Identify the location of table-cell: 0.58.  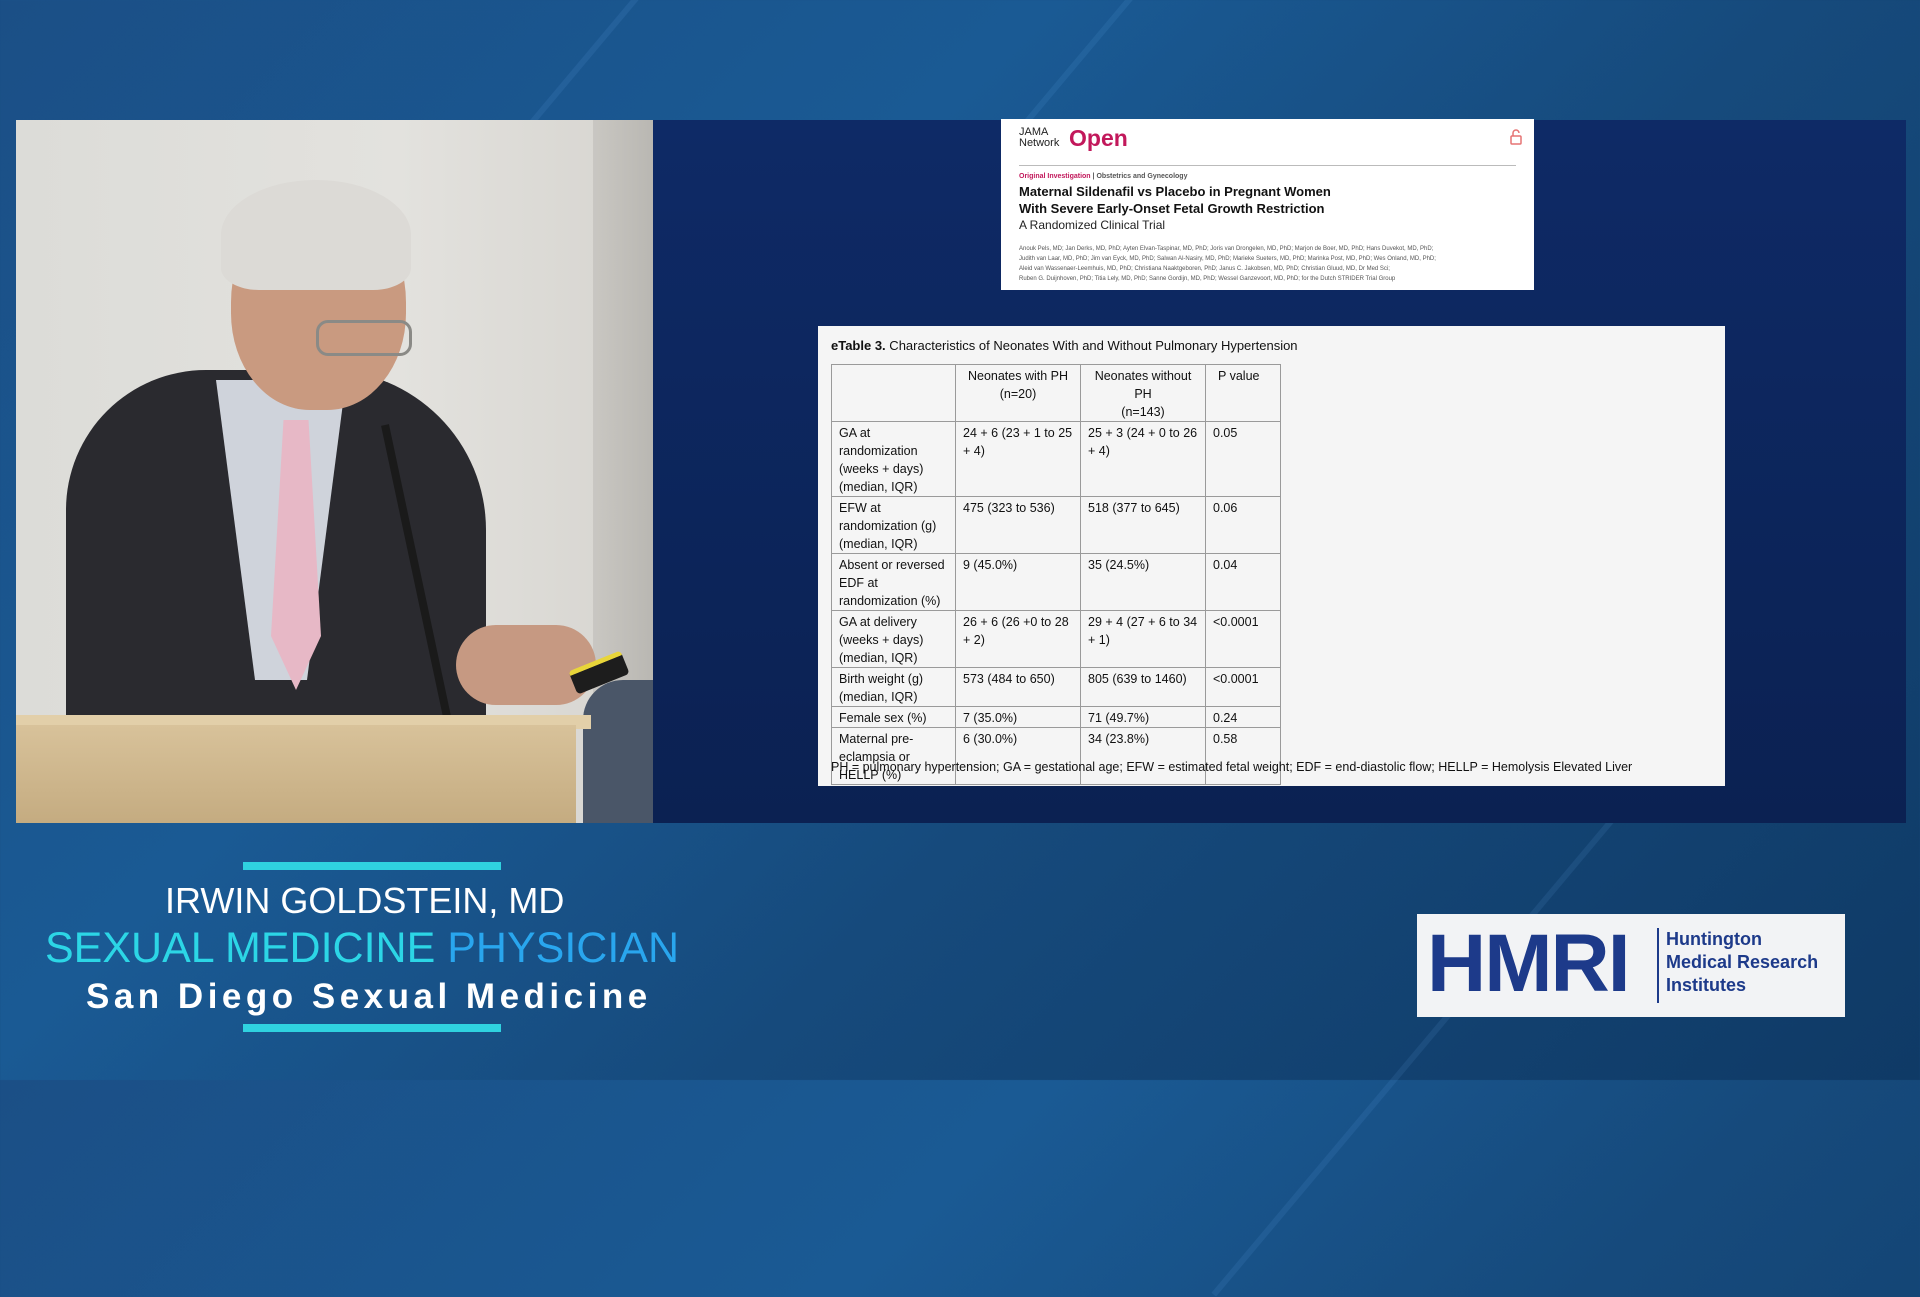
(1243, 756).